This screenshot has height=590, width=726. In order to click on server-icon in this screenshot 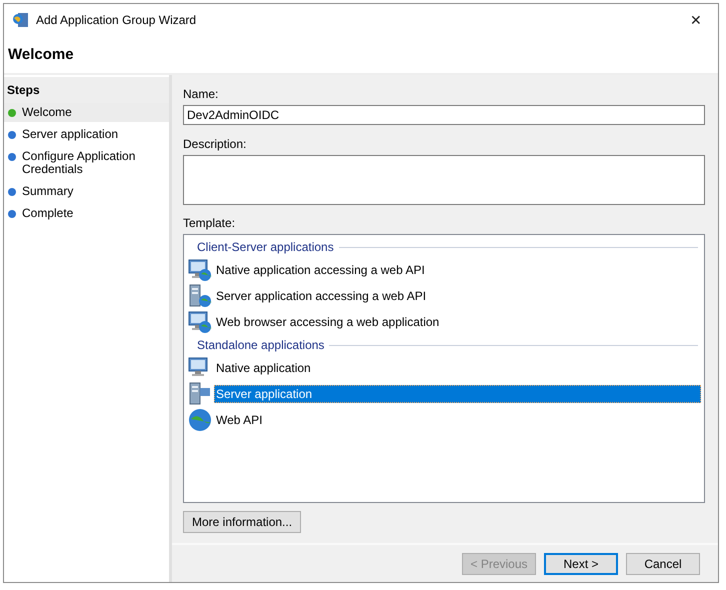, I will do `click(200, 394)`.